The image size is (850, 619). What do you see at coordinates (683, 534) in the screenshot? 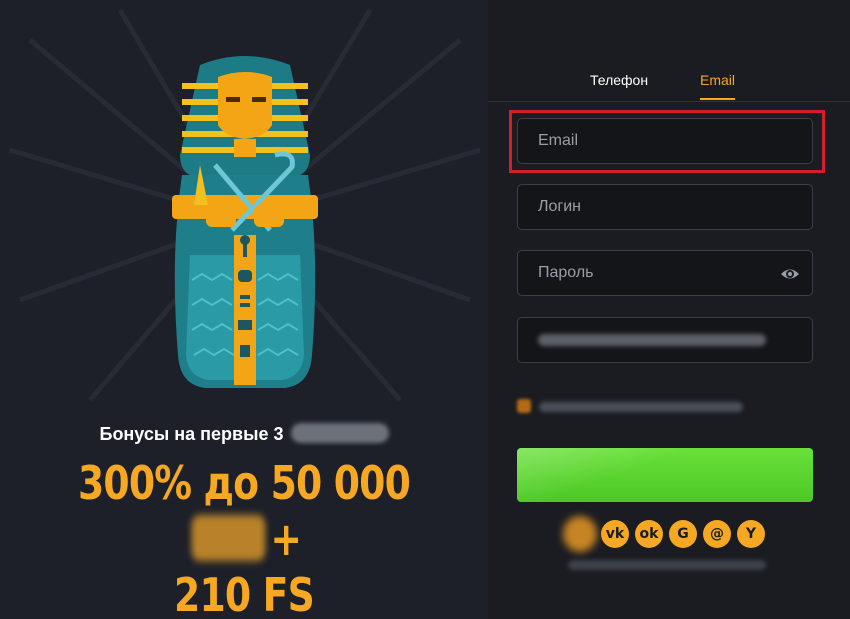
I see `google-icon: G` at bounding box center [683, 534].